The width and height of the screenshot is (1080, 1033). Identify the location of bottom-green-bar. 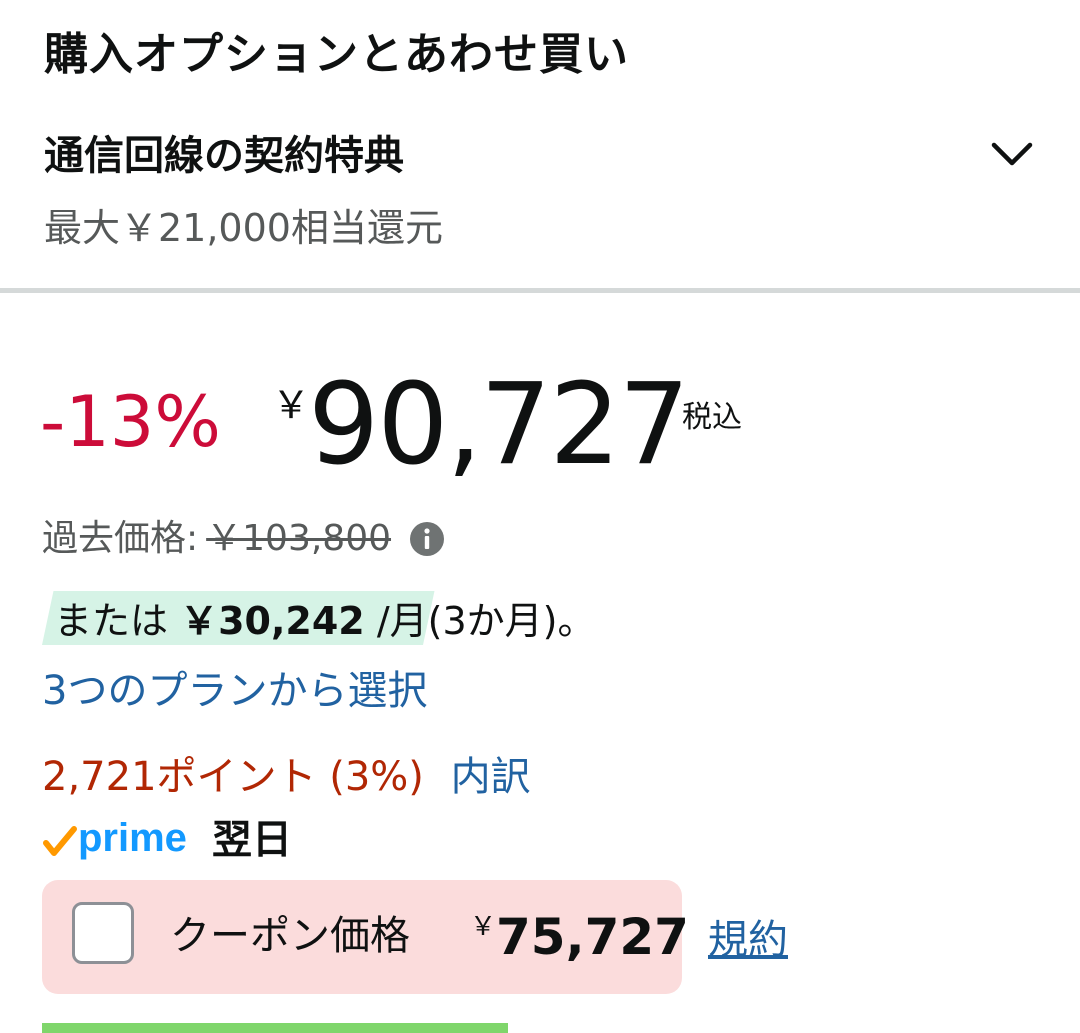
(275, 1028).